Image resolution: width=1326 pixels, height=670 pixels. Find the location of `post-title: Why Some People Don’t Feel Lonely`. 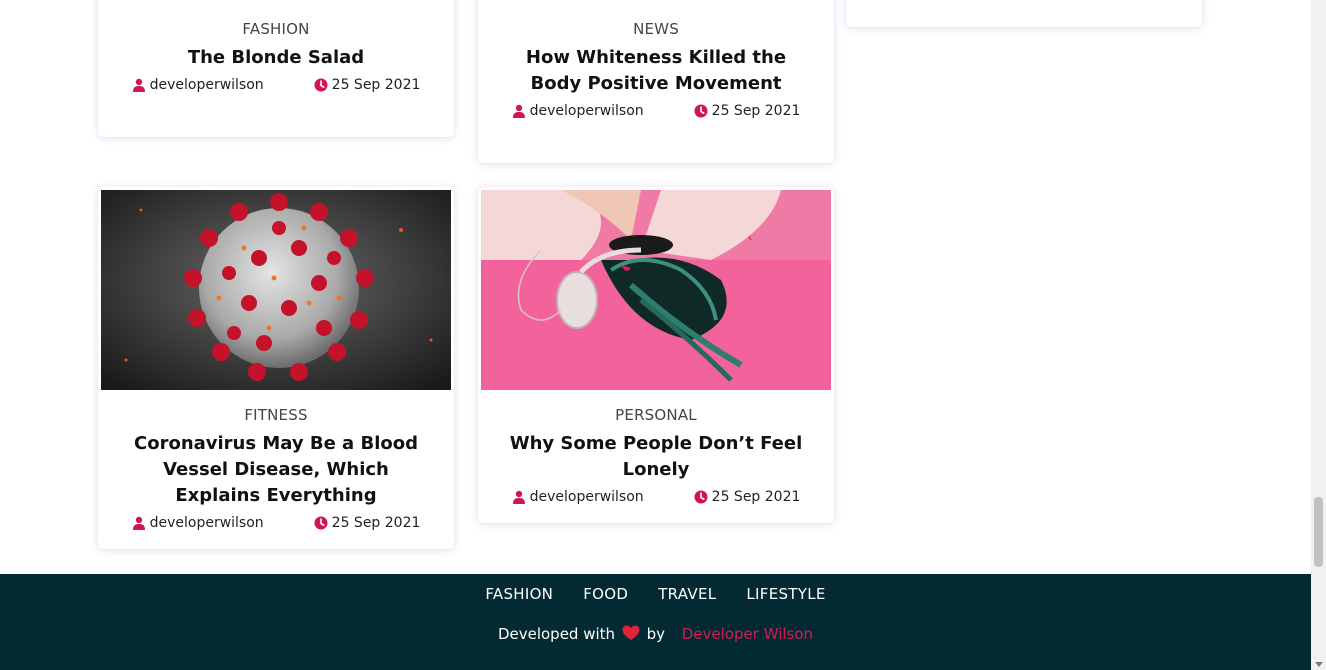

post-title: Why Some People Don’t Feel Lonely is located at coordinates (656, 457).